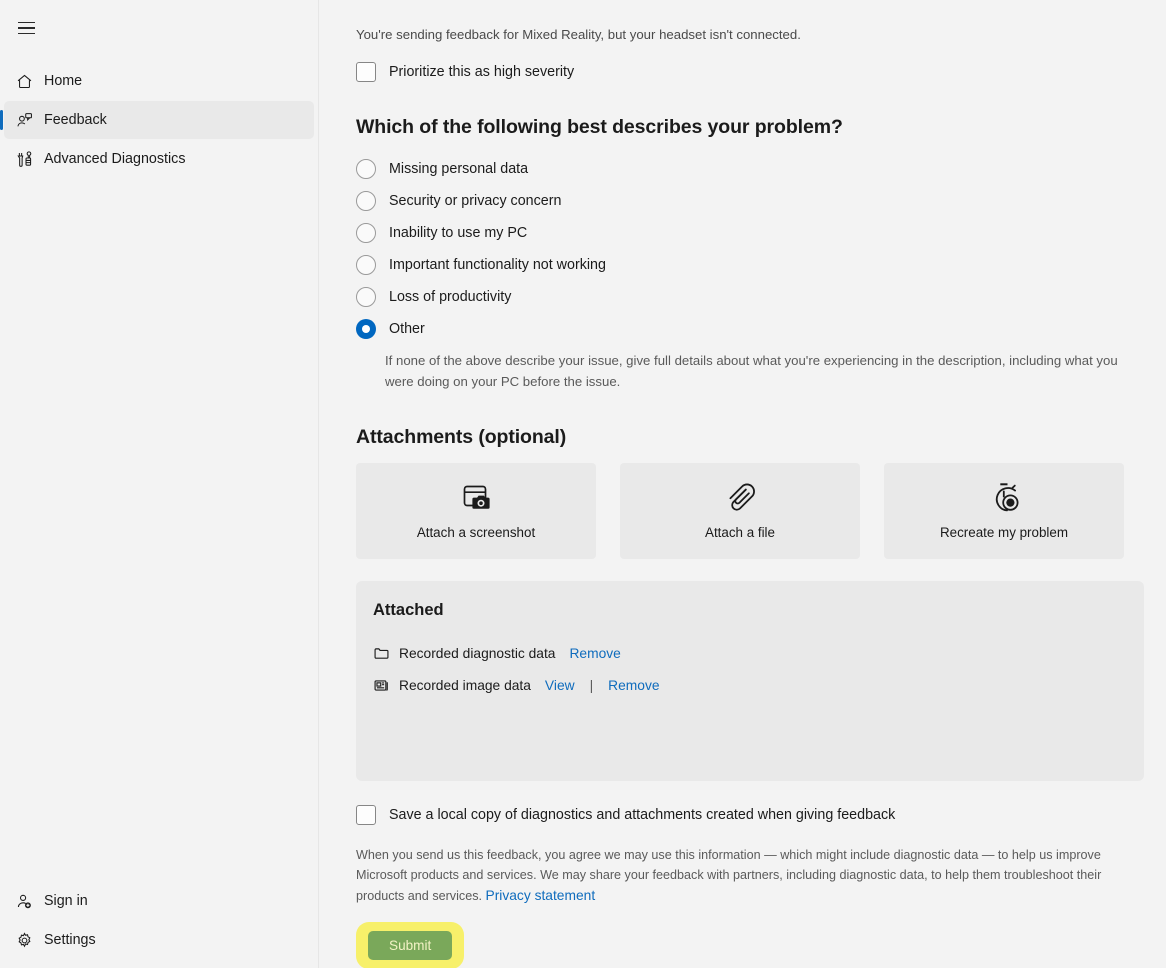  What do you see at coordinates (743, 169) in the screenshot?
I see `radio-option-missing-personal-data: Missing personal data` at bounding box center [743, 169].